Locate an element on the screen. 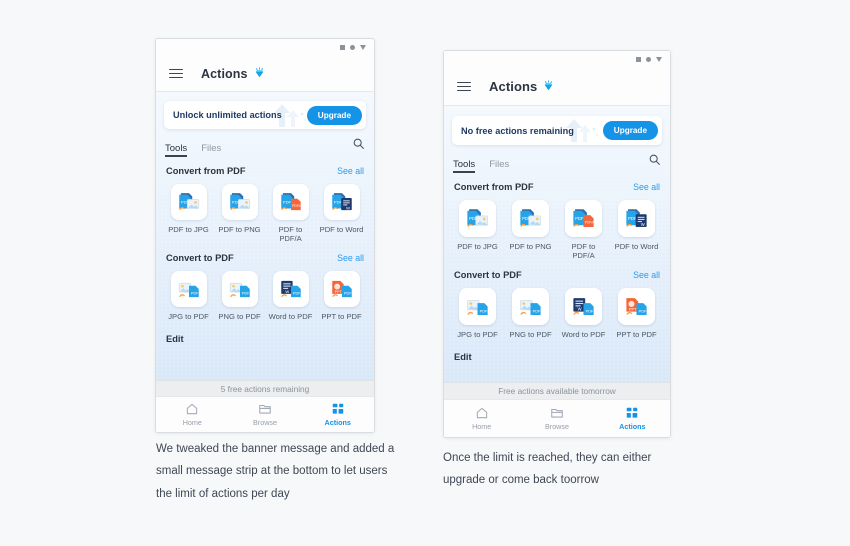 This screenshot has width=850, height=546. nav-label: Home is located at coordinates (482, 426).